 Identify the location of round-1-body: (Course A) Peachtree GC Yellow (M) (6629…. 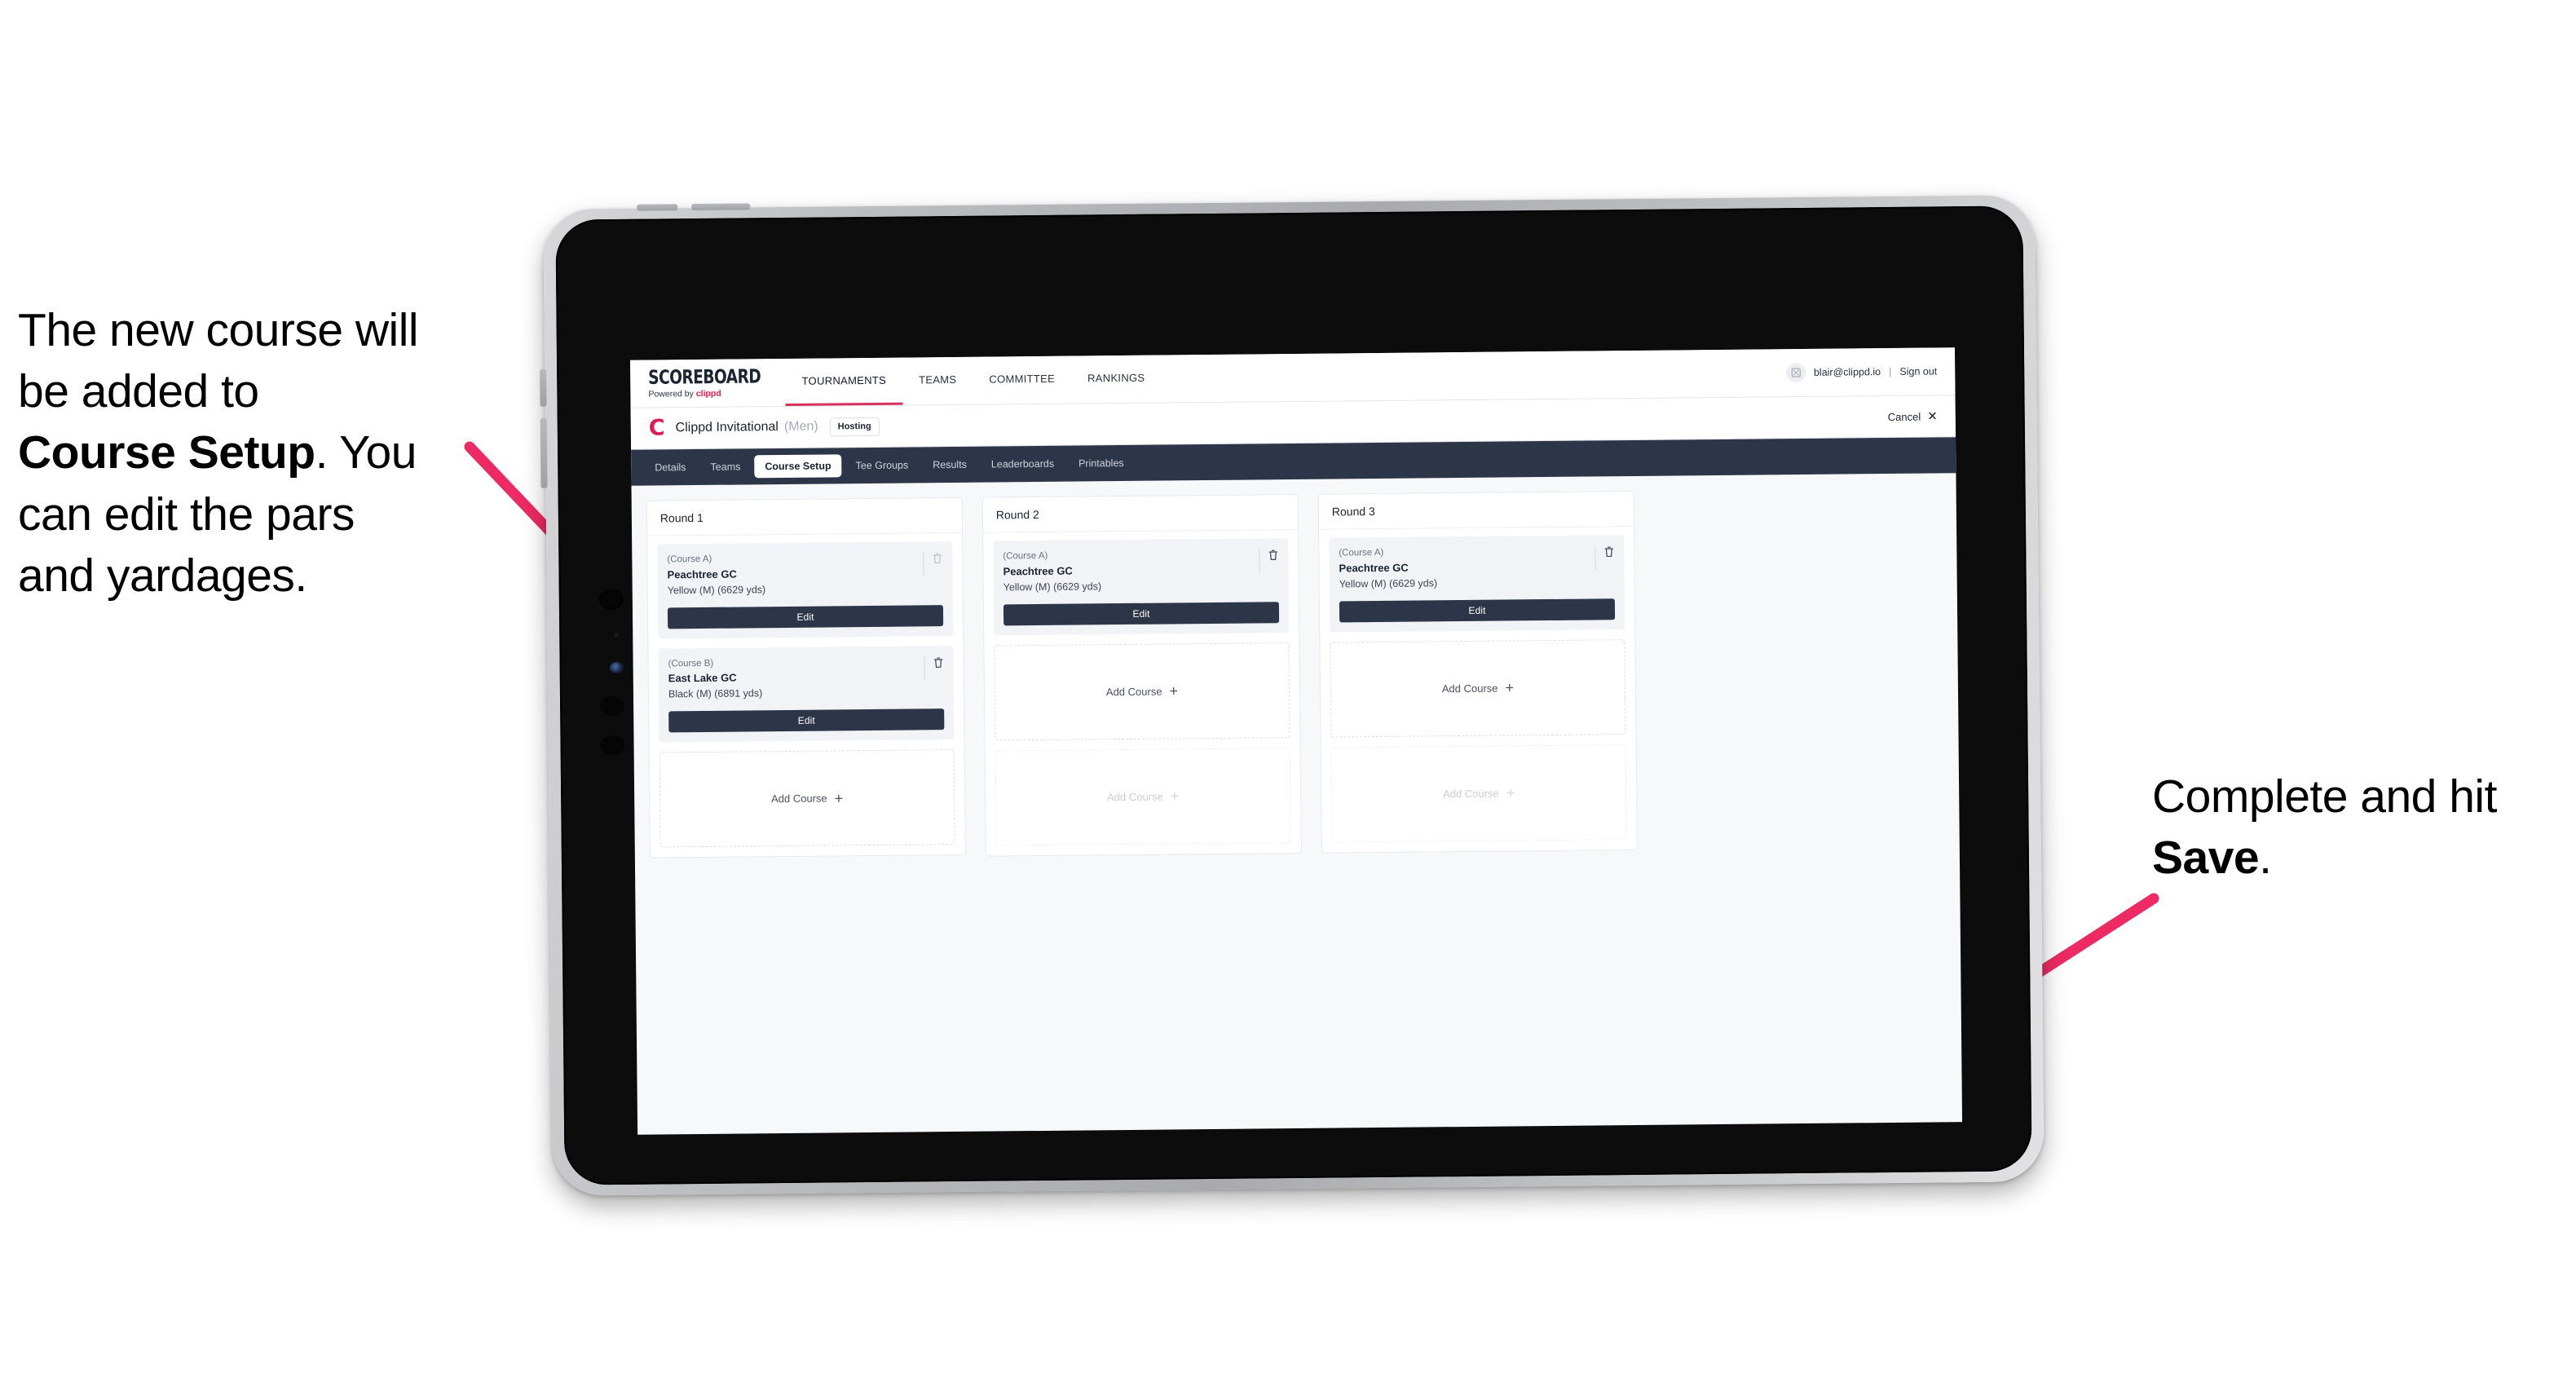
(806, 695).